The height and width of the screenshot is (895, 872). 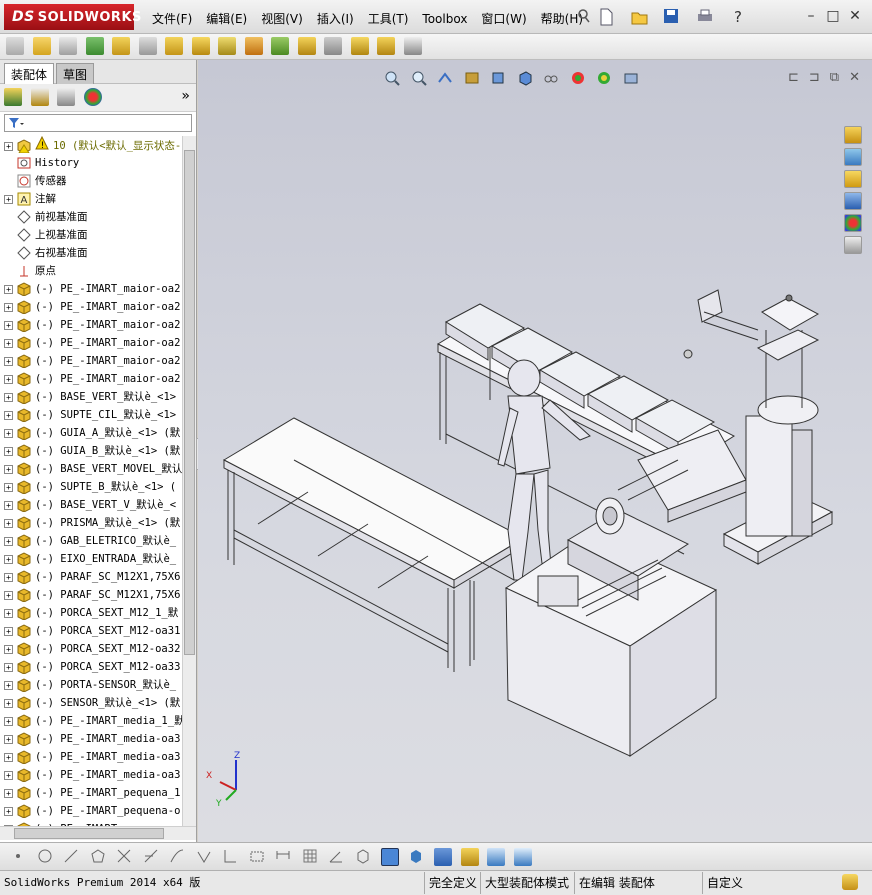 What do you see at coordinates (444, 19) in the screenshot?
I see `menu-toolbox: Toolbox` at bounding box center [444, 19].